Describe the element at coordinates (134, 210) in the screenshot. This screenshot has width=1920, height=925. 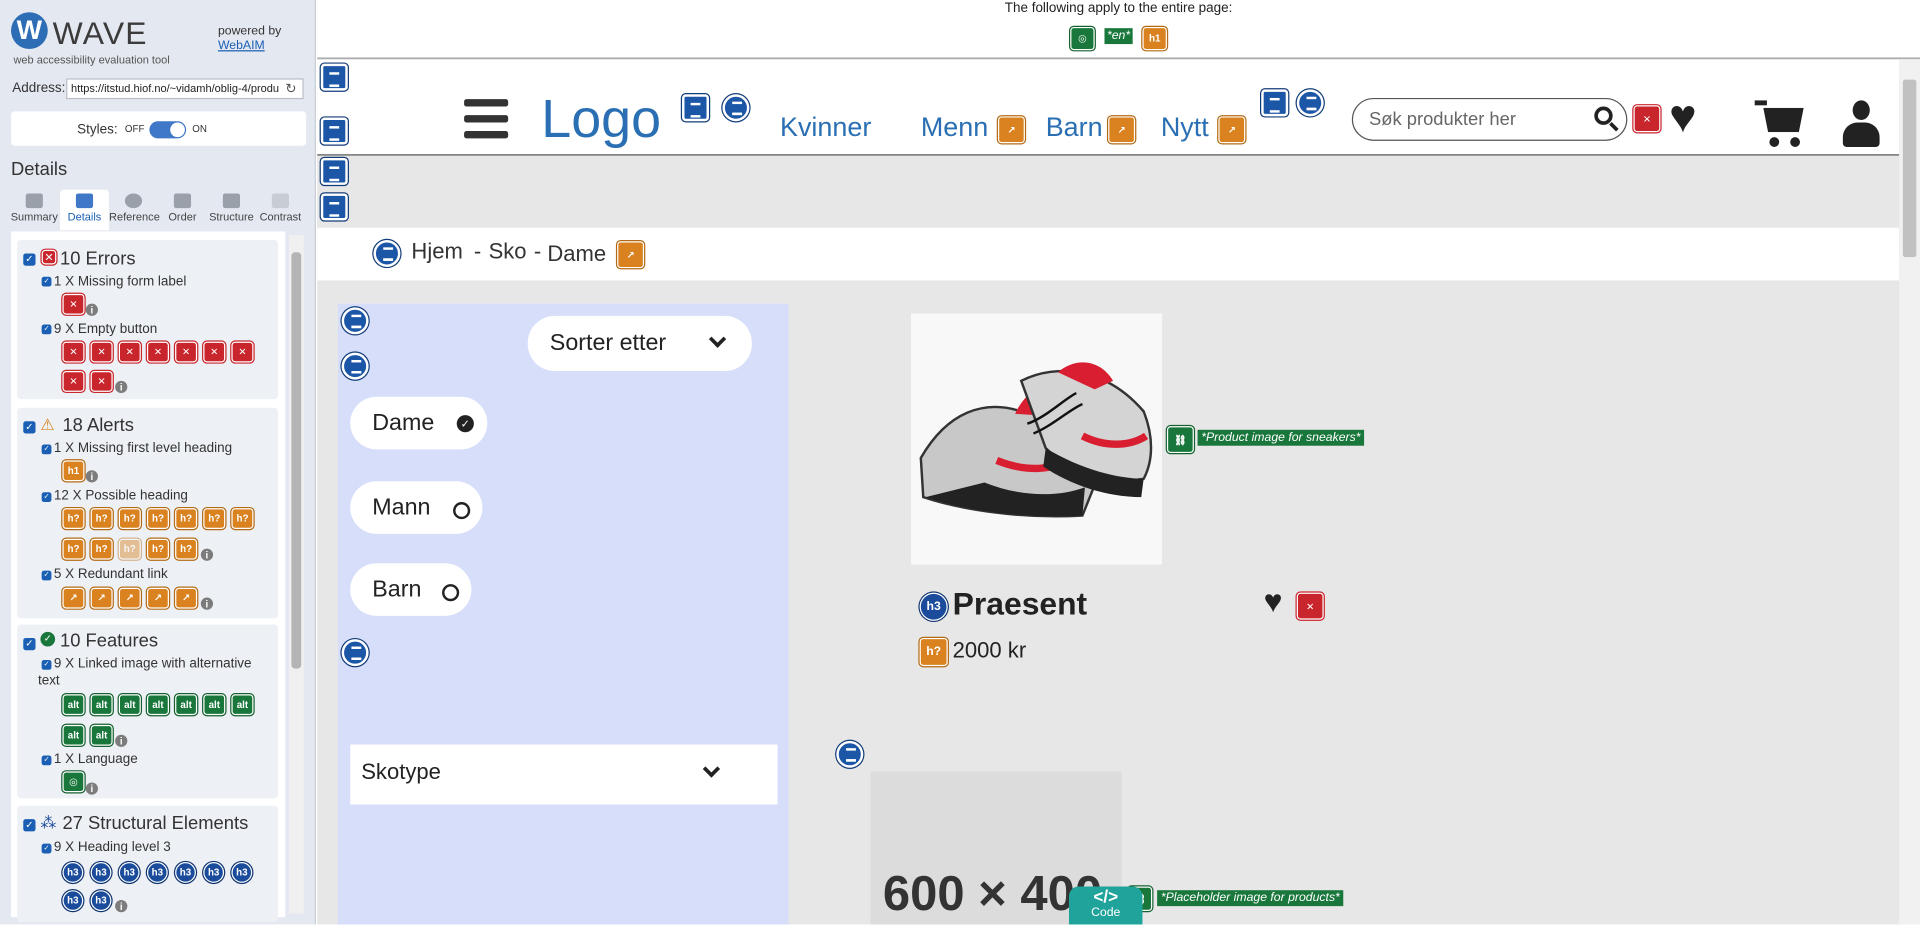
I see `tab-reference: Reference` at that location.